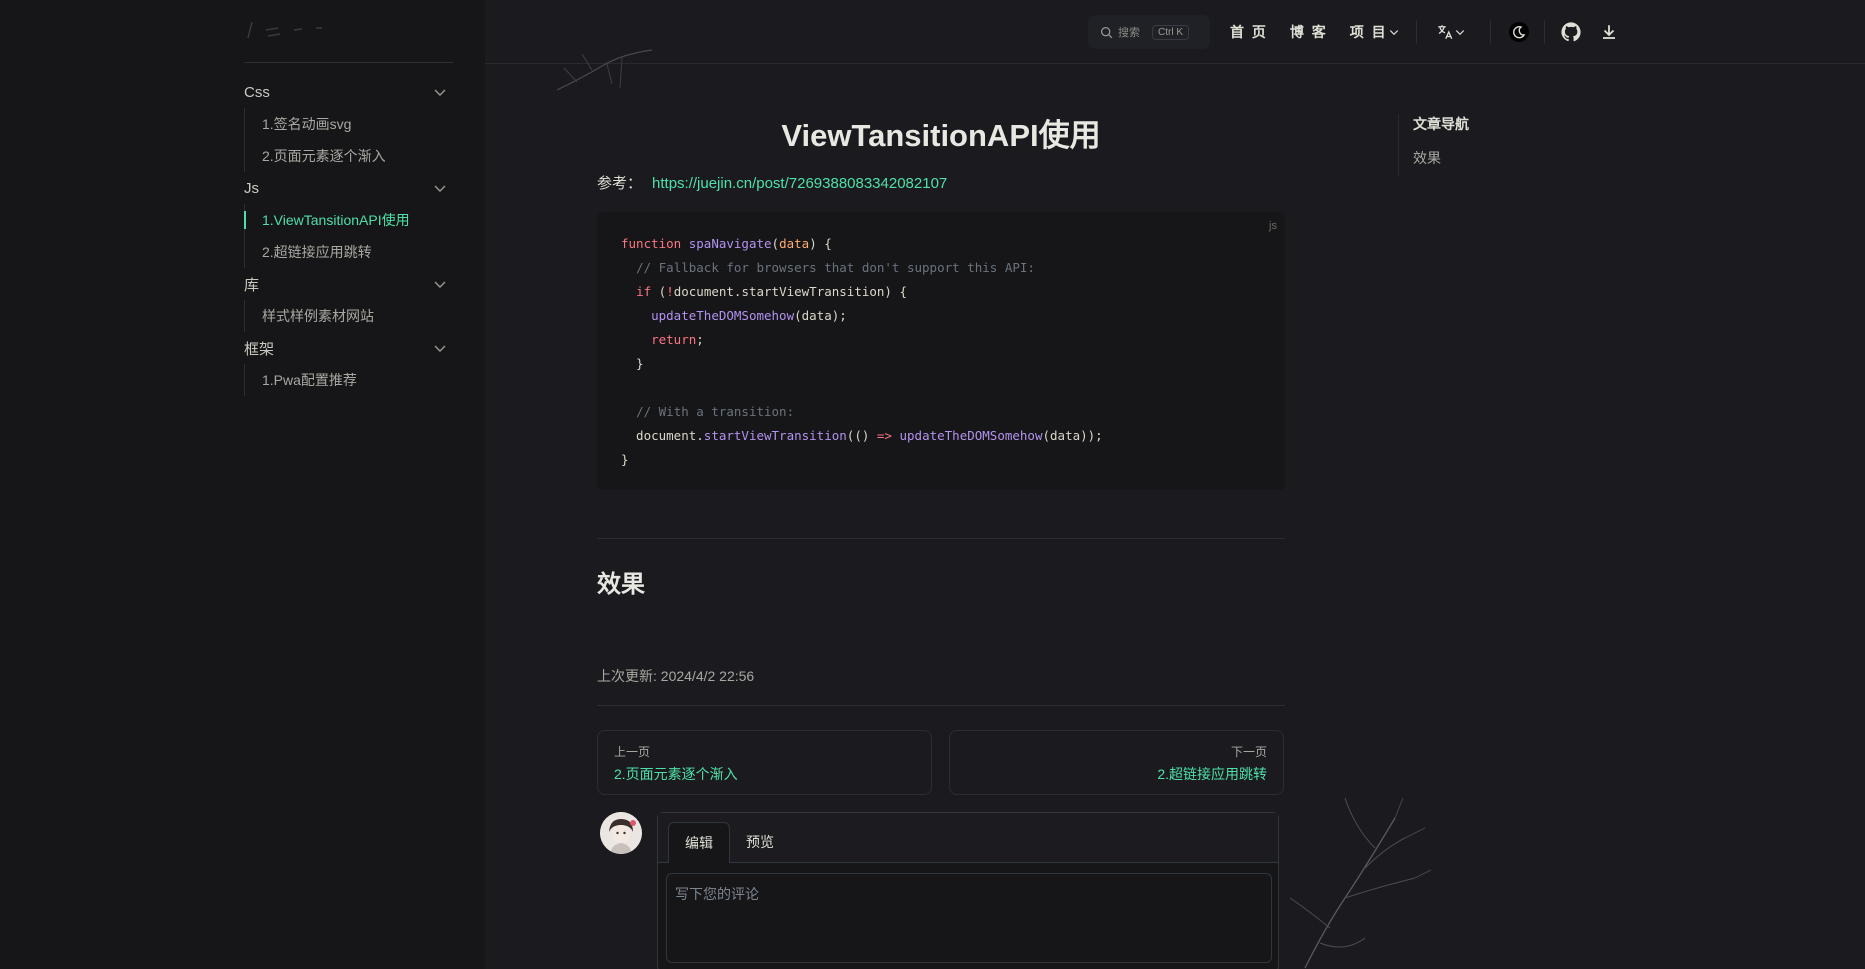 The height and width of the screenshot is (969, 1865). I want to click on sidebar-item-active: 1.ViewTansitionAPI使用, so click(349, 220).